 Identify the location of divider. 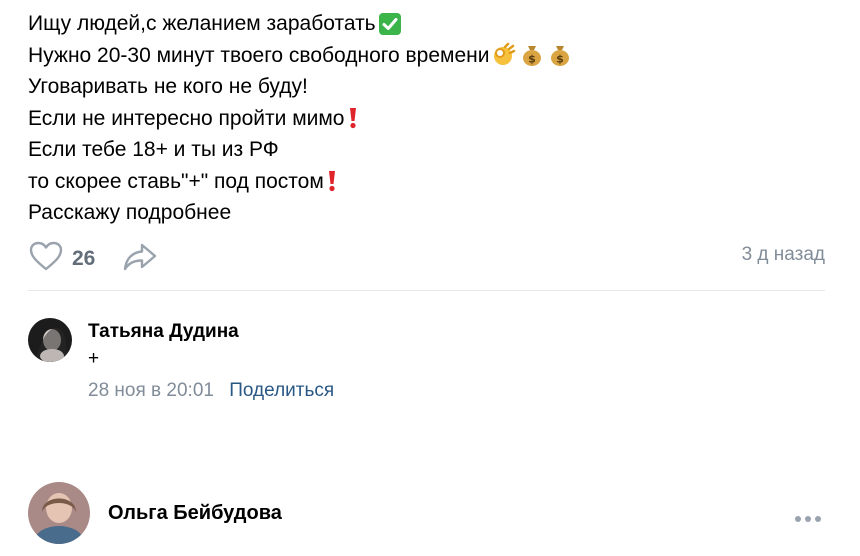
(426, 290).